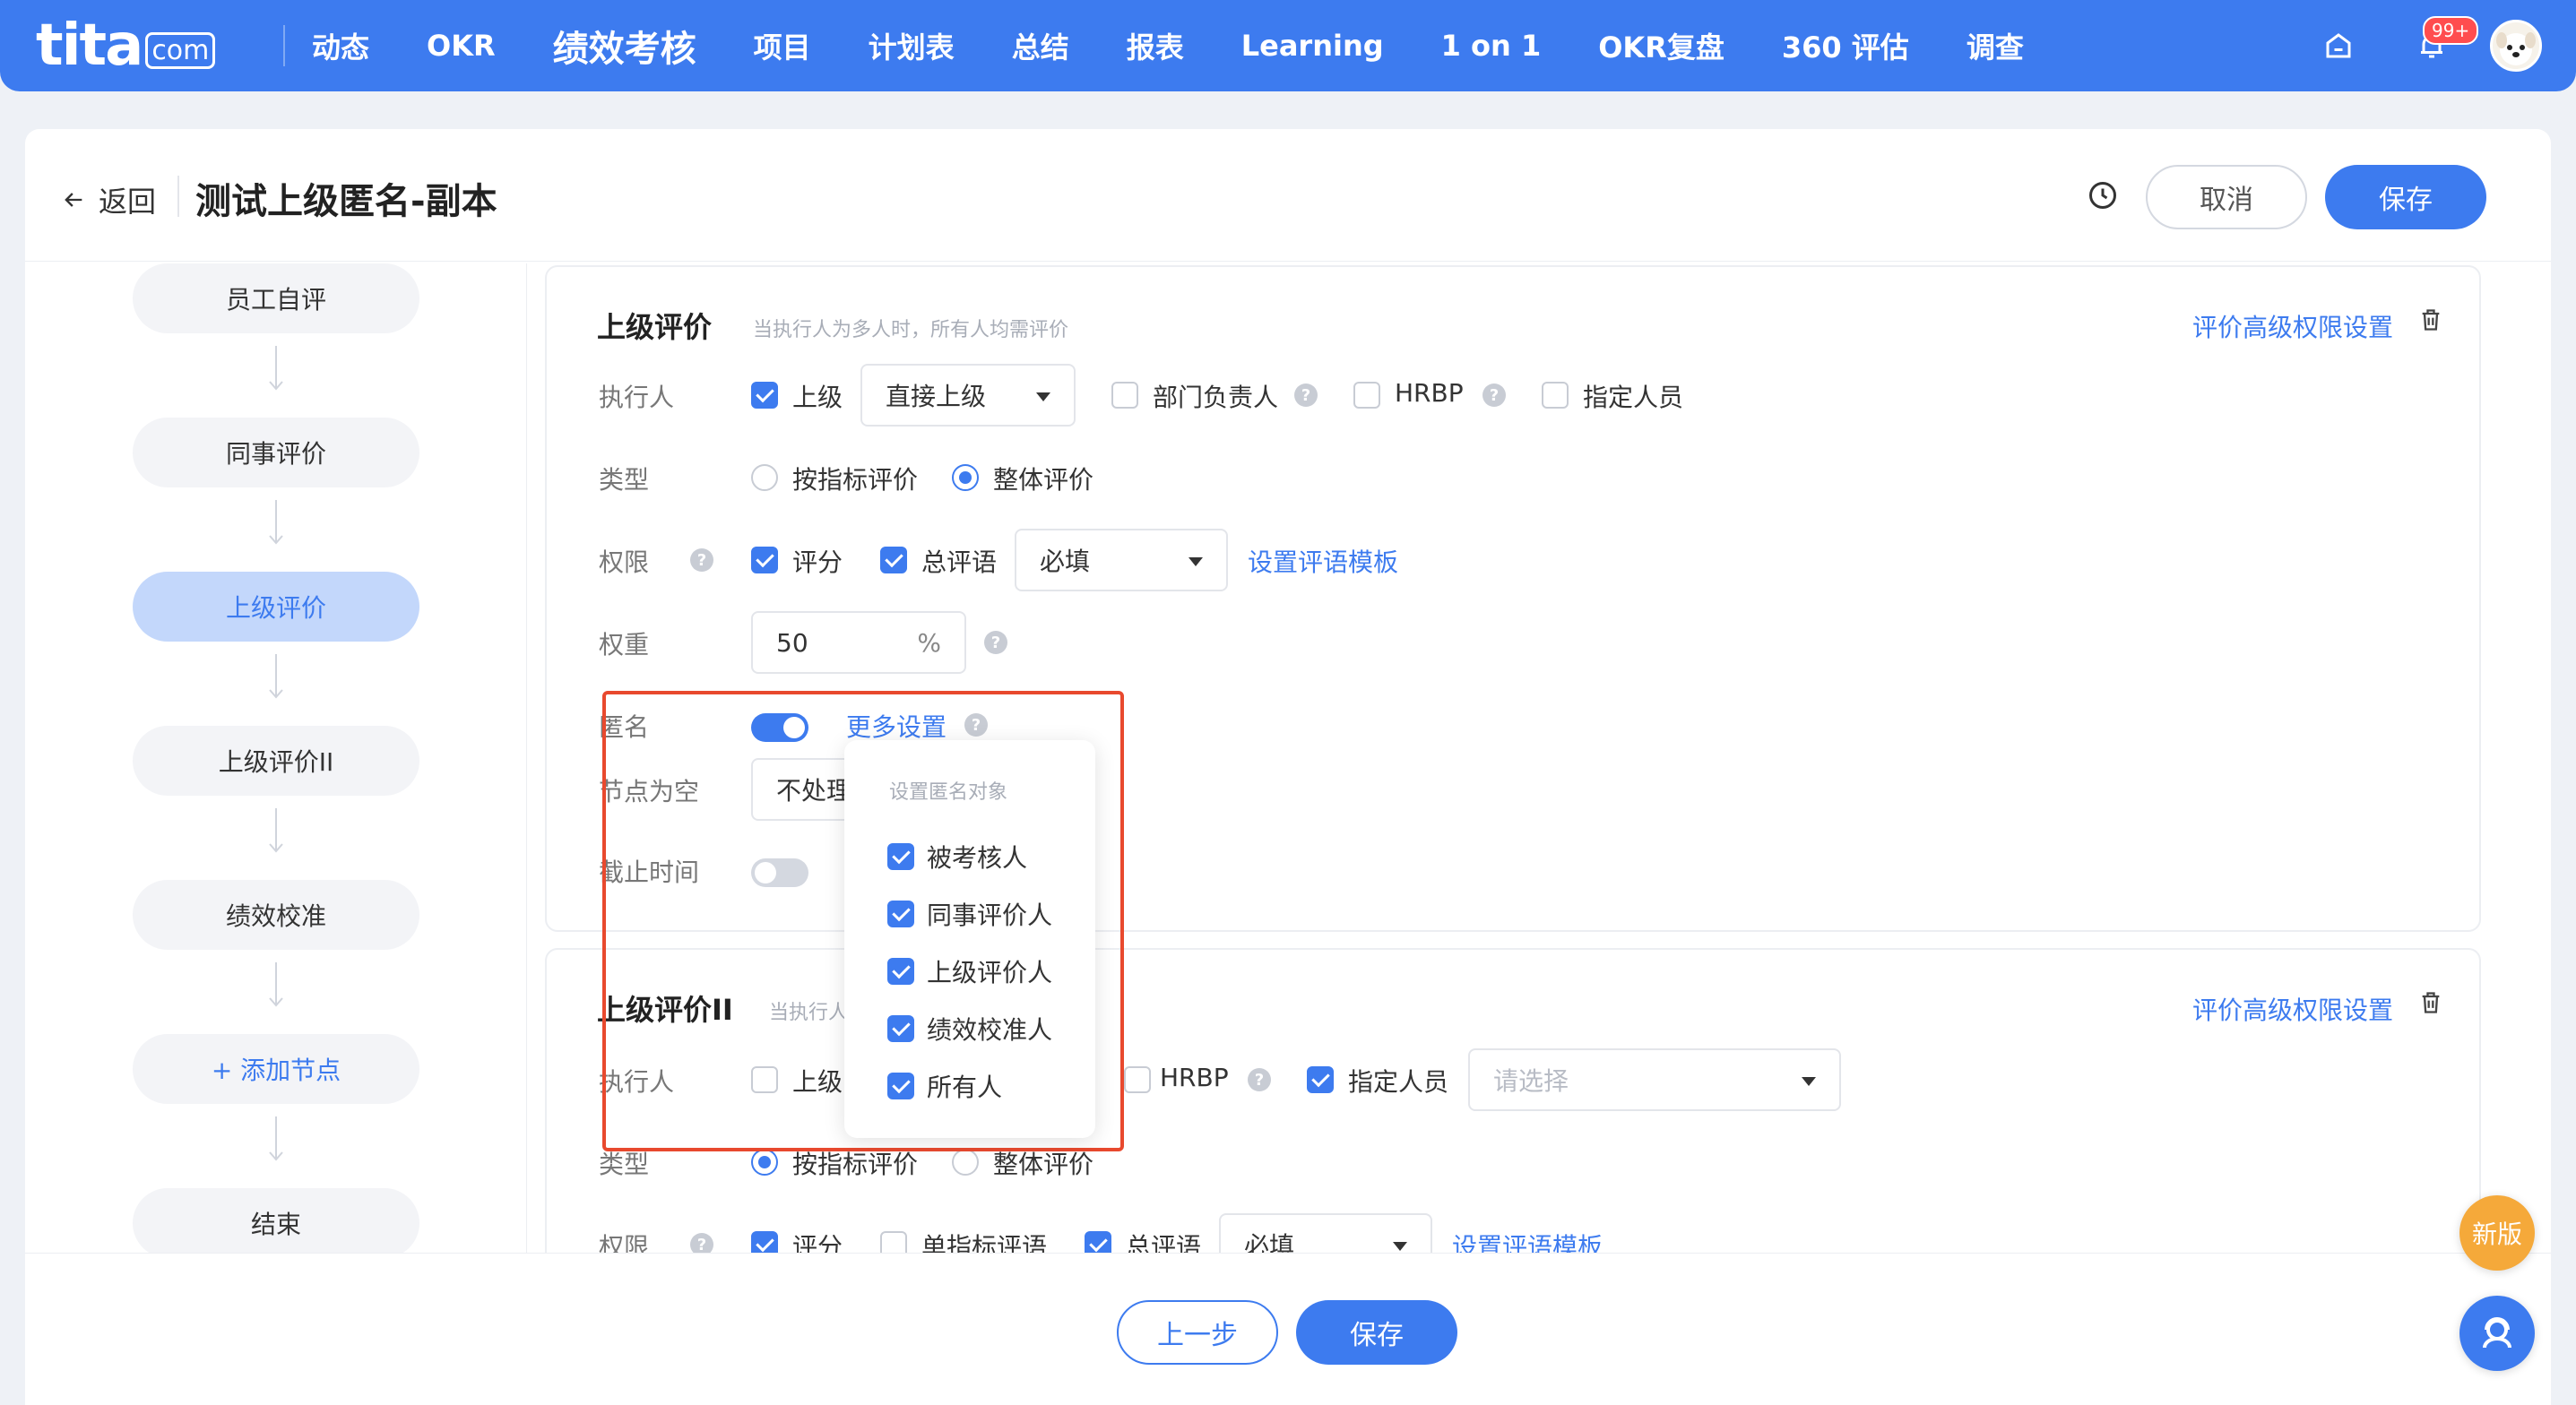 The image size is (2576, 1405). I want to click on weight-label: 权重, so click(624, 644).